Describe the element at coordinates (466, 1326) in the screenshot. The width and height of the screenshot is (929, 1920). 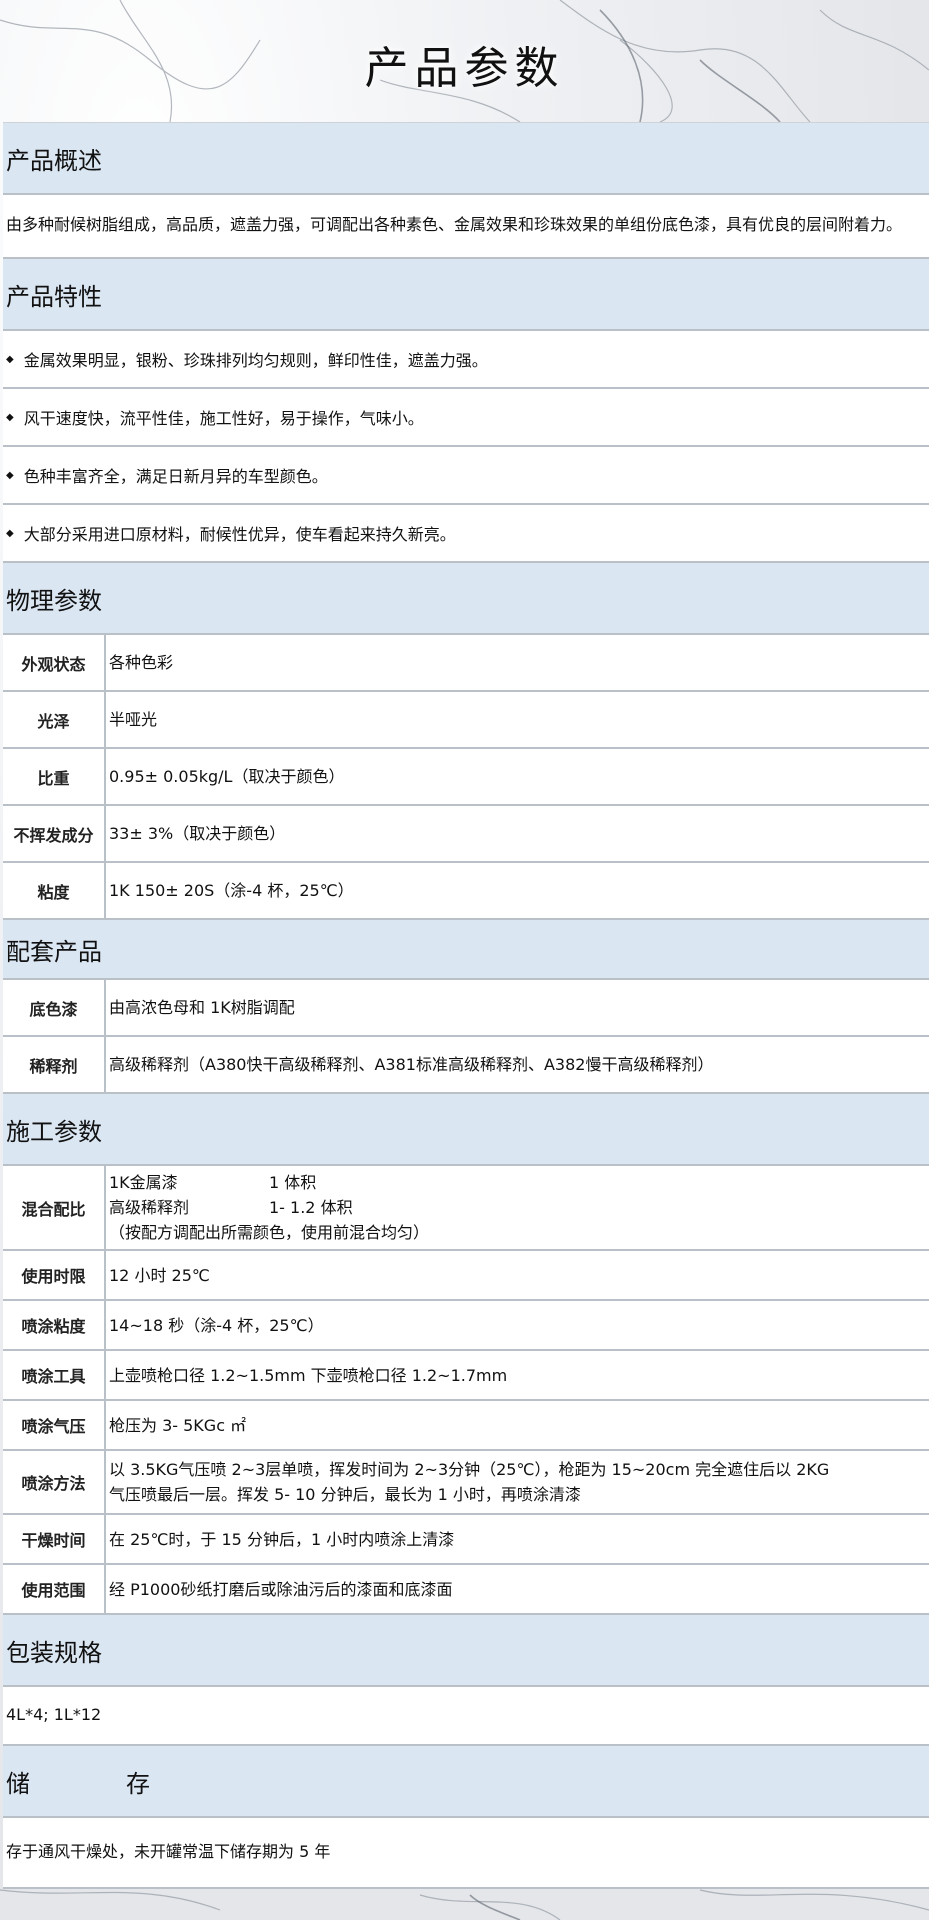
I see `application-row: 喷涂粘度 14~18 秒（涂-4 杯，25℃）` at that location.